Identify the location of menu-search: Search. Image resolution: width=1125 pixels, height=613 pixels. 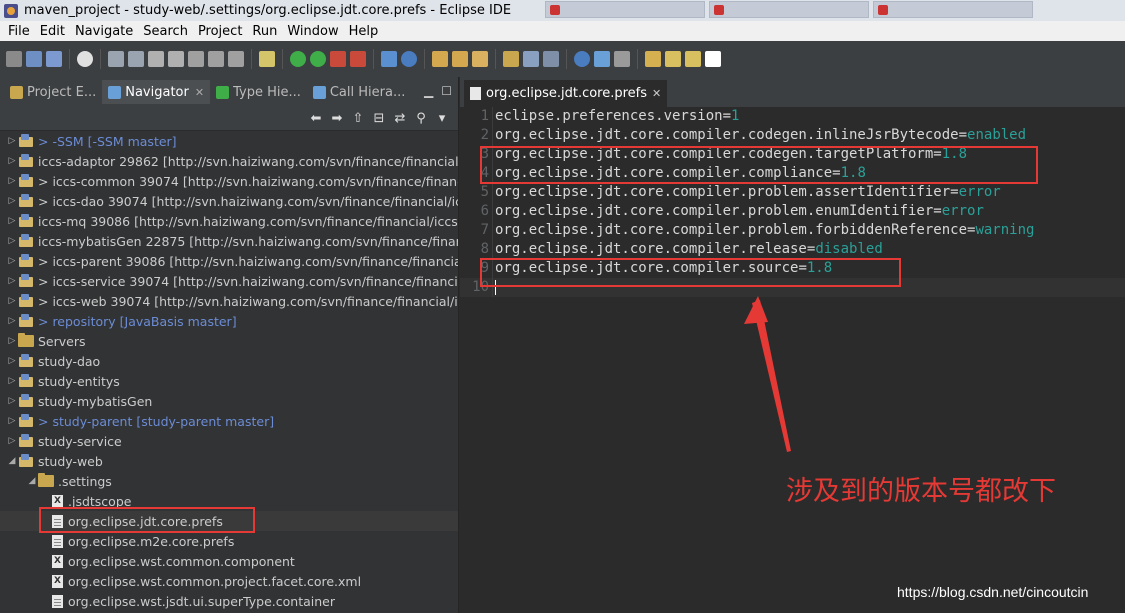
(165, 31).